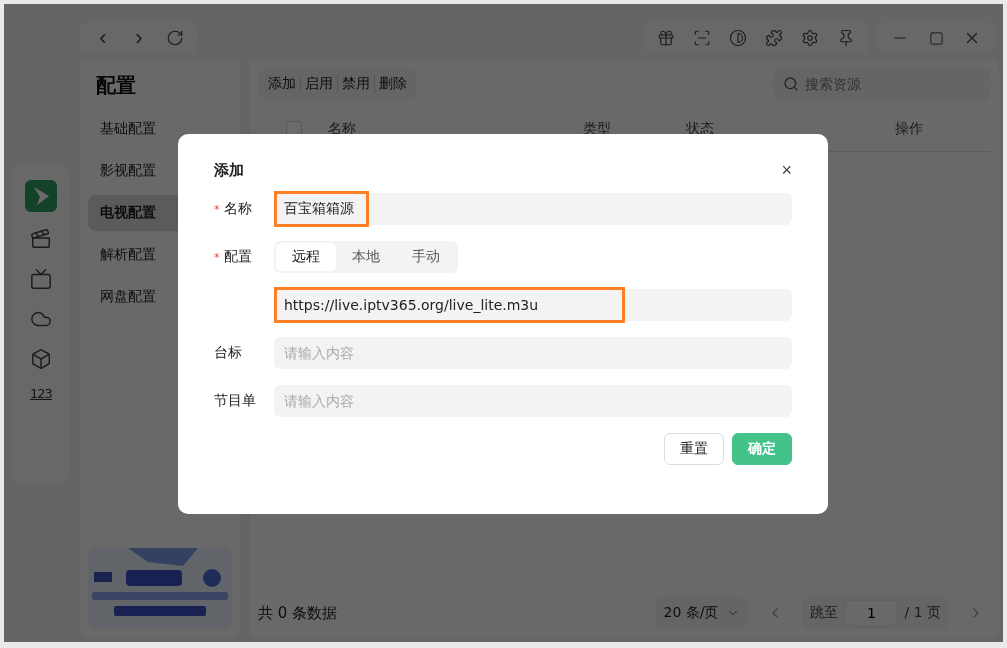  Describe the element at coordinates (41, 393) in the screenshot. I see `numbers-icon: 123` at that location.